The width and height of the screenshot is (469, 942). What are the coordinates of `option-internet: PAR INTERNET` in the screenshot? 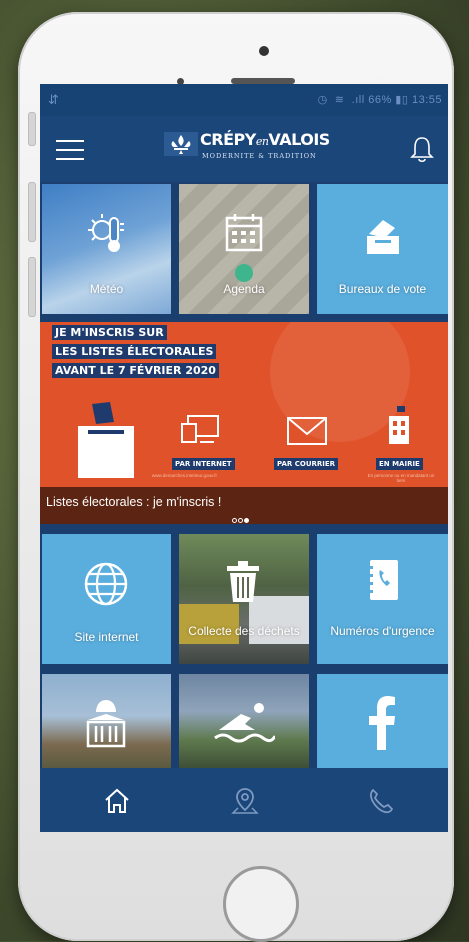 It's located at (203, 464).